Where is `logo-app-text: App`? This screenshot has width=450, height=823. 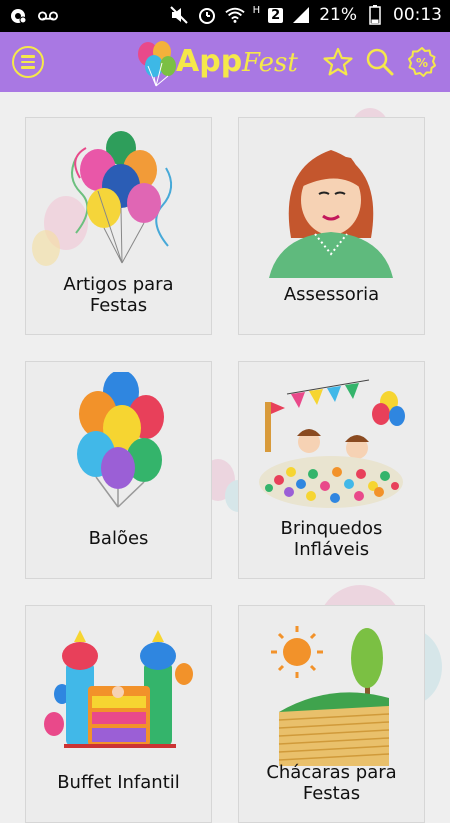 logo-app-text: App is located at coordinates (209, 61).